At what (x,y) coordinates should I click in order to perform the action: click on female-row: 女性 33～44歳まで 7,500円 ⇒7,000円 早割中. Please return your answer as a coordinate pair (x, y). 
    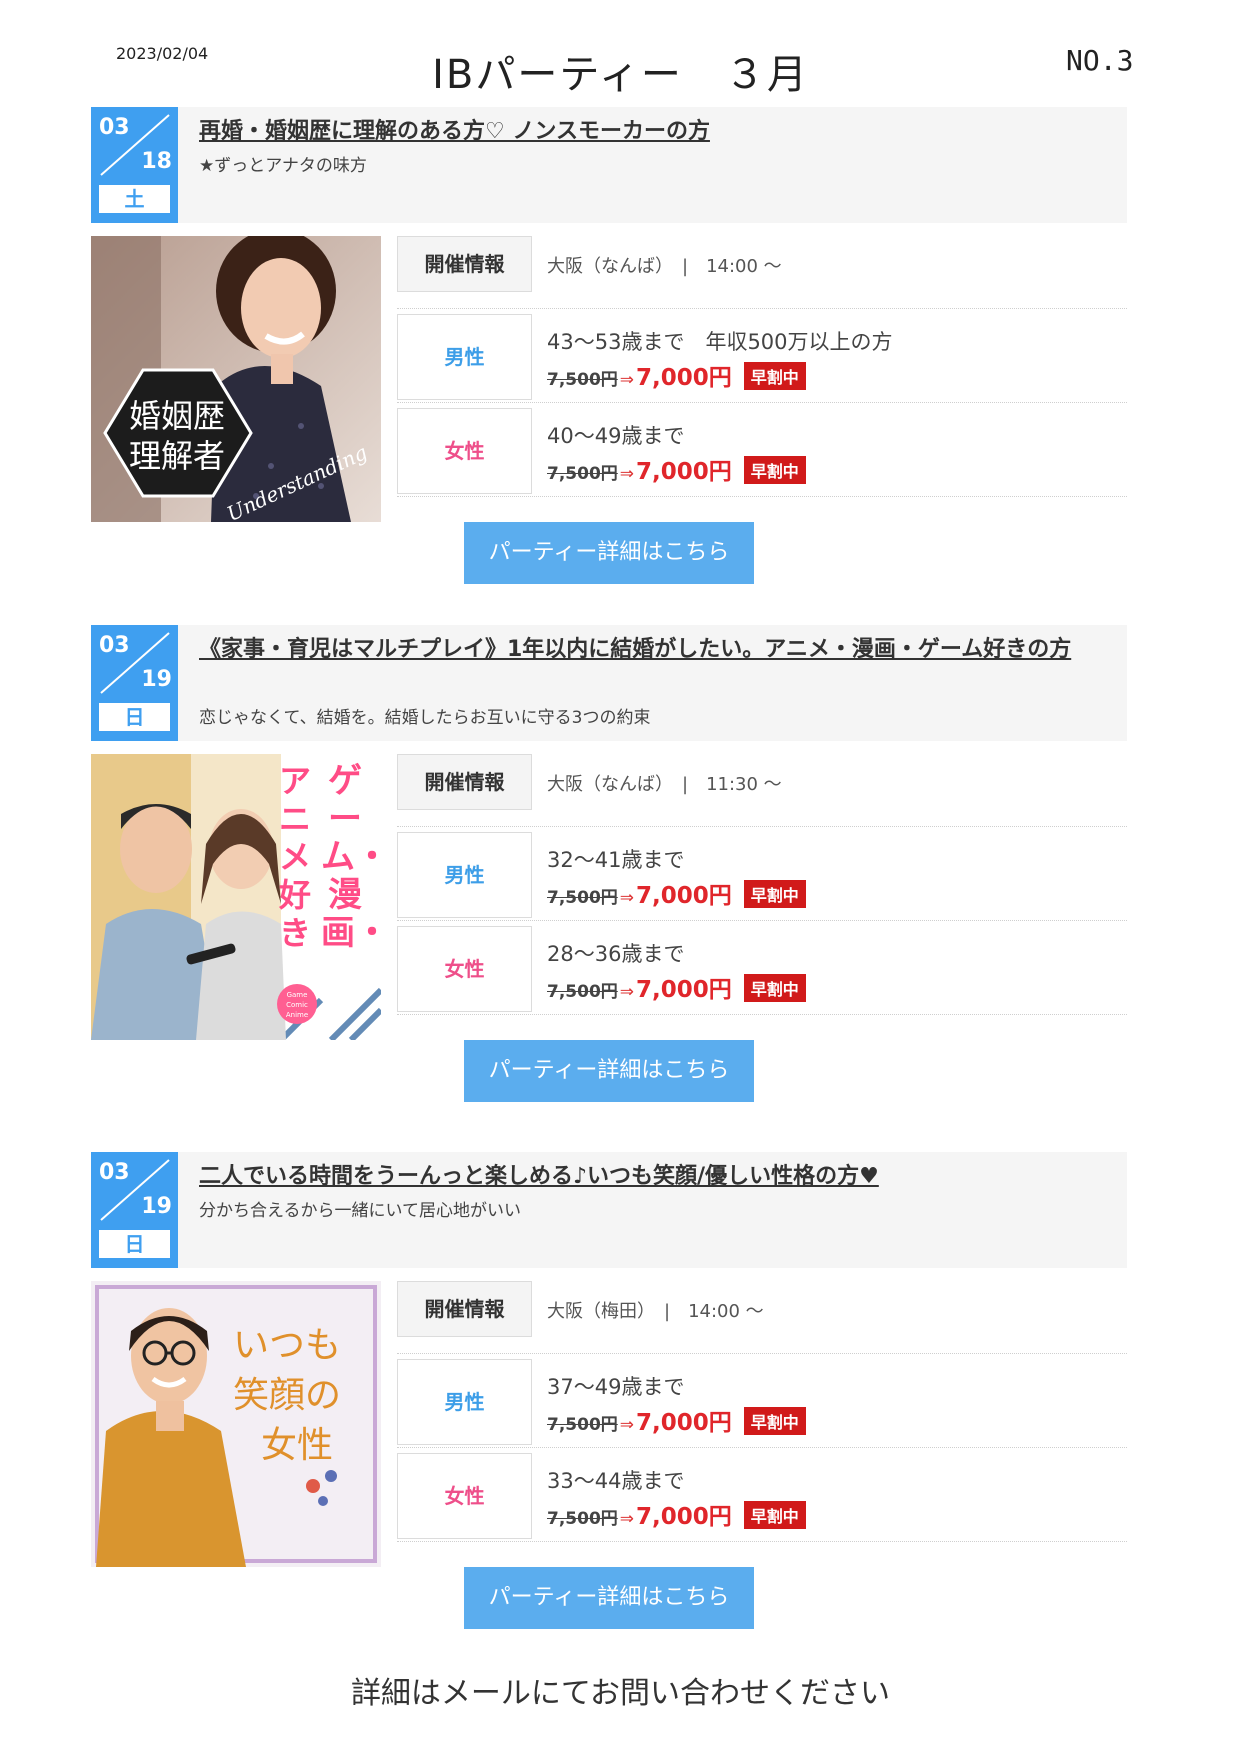
    Looking at the image, I should click on (762, 1497).